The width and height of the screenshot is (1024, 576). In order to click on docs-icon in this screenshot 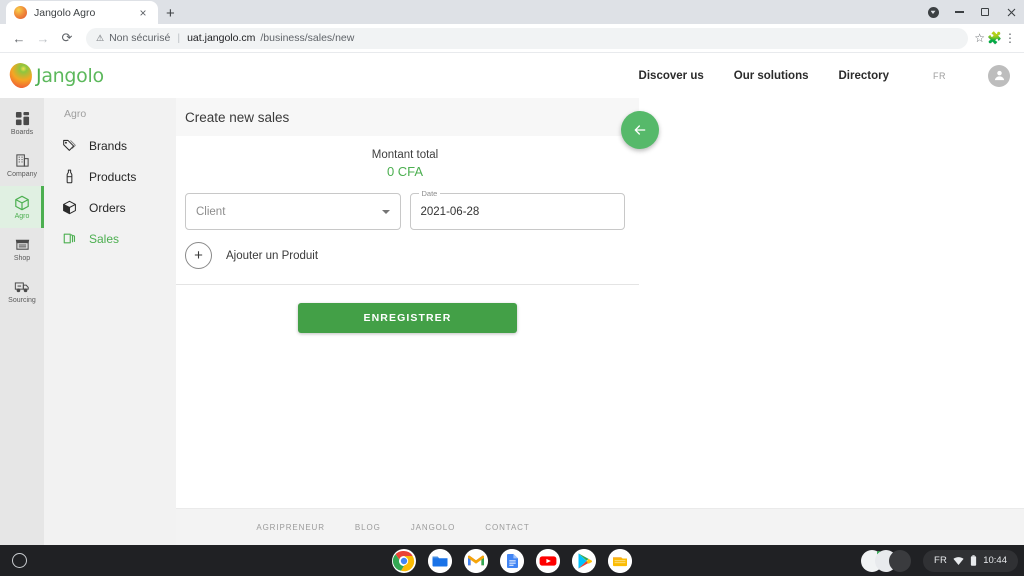, I will do `click(512, 560)`.